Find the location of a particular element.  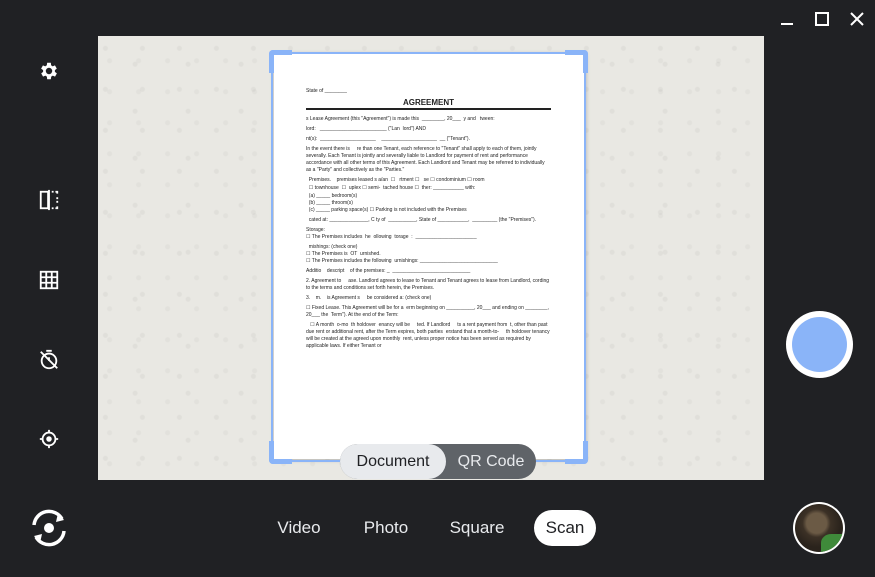

mode-selector: Video Photo Square Scan is located at coordinates (437, 528).